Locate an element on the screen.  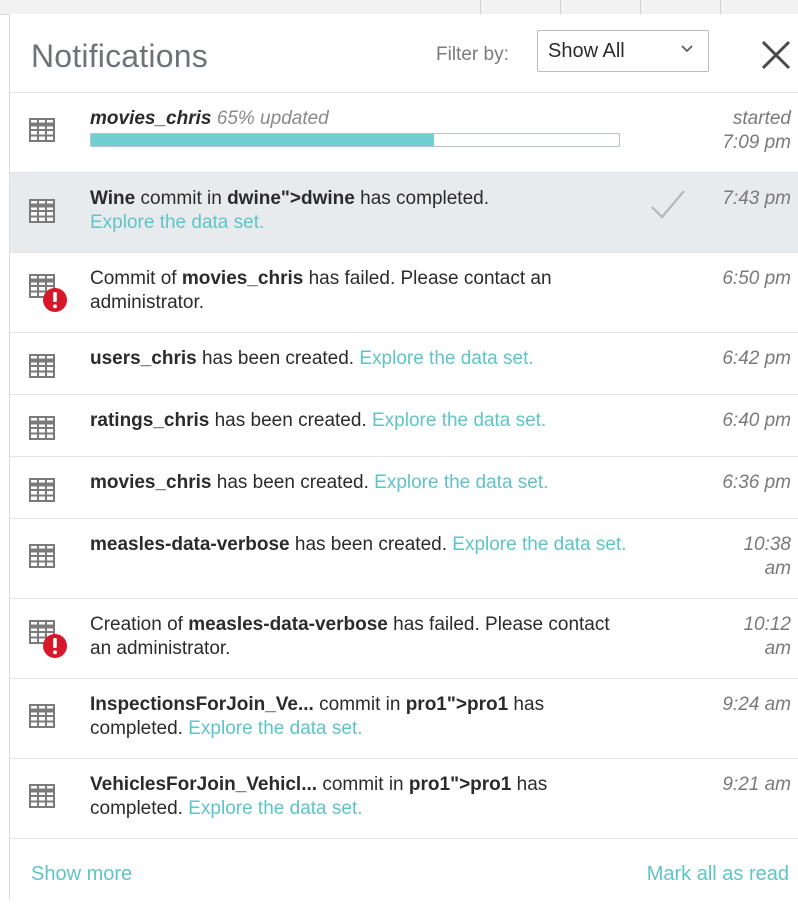
close-icon is located at coordinates (776, 55).